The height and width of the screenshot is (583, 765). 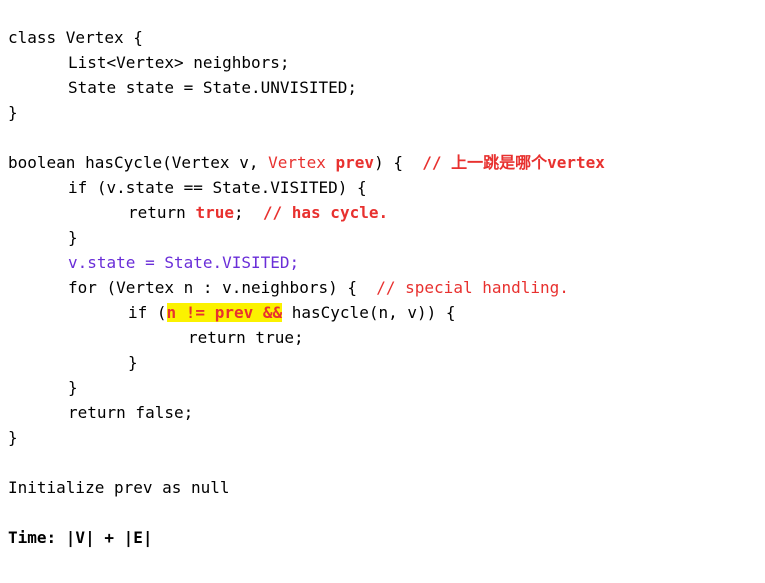 I want to click on comment: // has cycle., so click(x=325, y=212).